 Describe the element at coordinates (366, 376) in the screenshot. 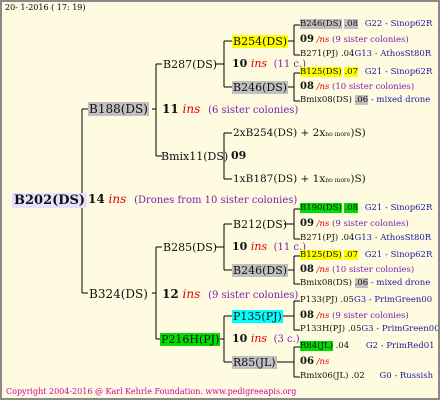

I see `gen4-row-18: Rmix06(JL) .02 G0 - Russish` at that location.